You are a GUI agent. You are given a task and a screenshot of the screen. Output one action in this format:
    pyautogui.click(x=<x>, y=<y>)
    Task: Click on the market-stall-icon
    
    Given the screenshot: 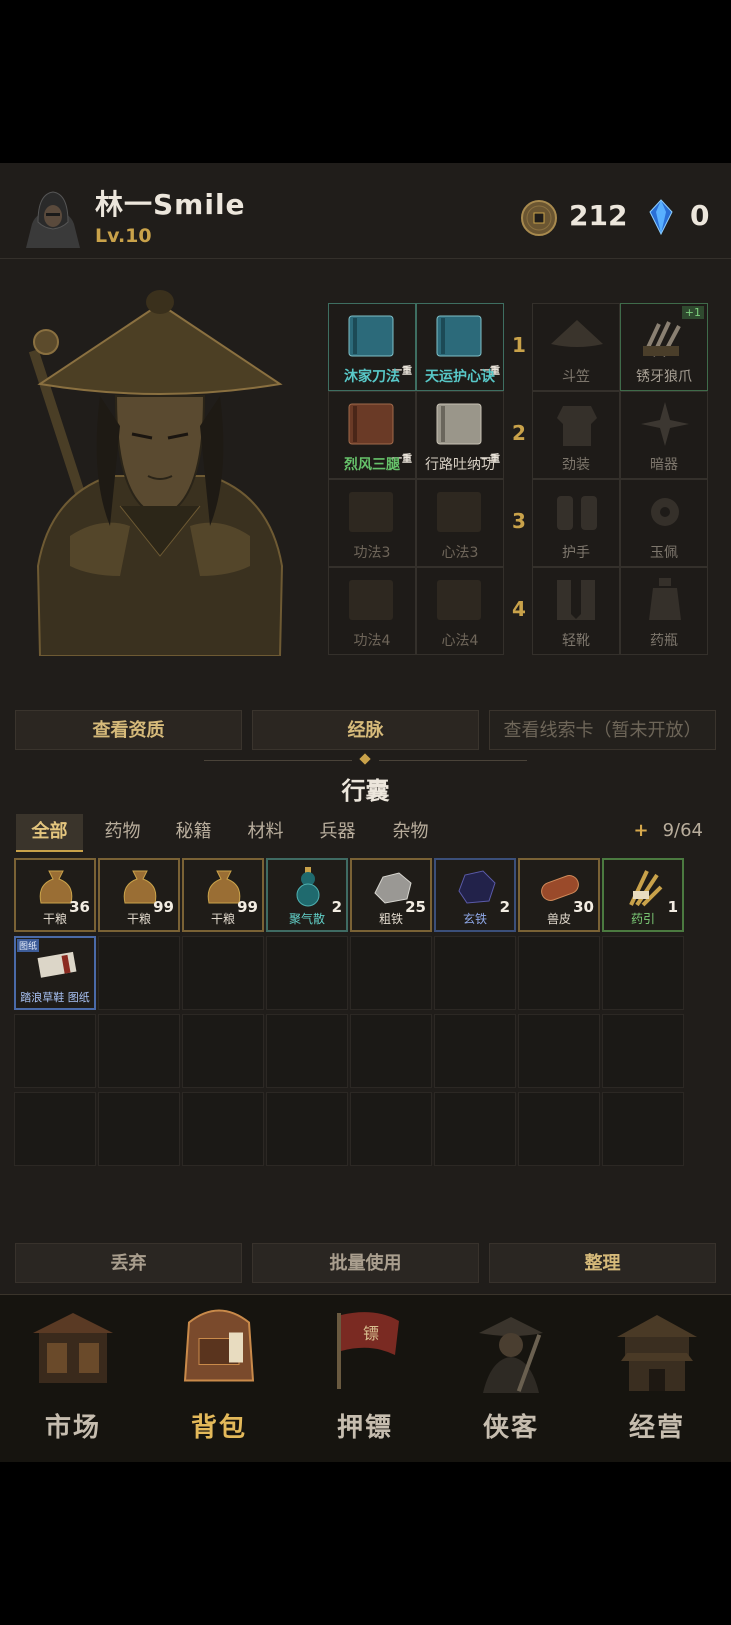 What is the action you would take?
    pyautogui.click(x=73, y=1348)
    